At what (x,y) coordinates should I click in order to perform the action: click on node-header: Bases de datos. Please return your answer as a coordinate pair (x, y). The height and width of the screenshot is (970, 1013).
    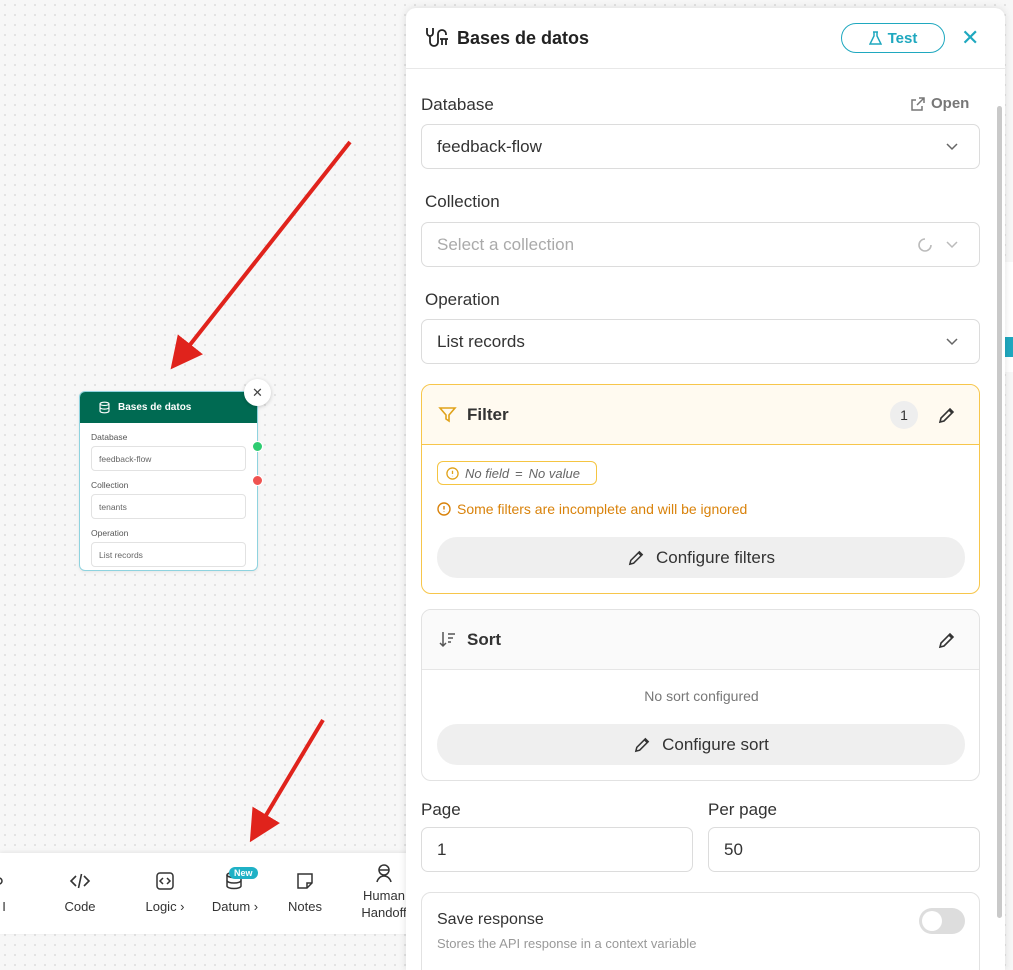
    Looking at the image, I should click on (168, 407).